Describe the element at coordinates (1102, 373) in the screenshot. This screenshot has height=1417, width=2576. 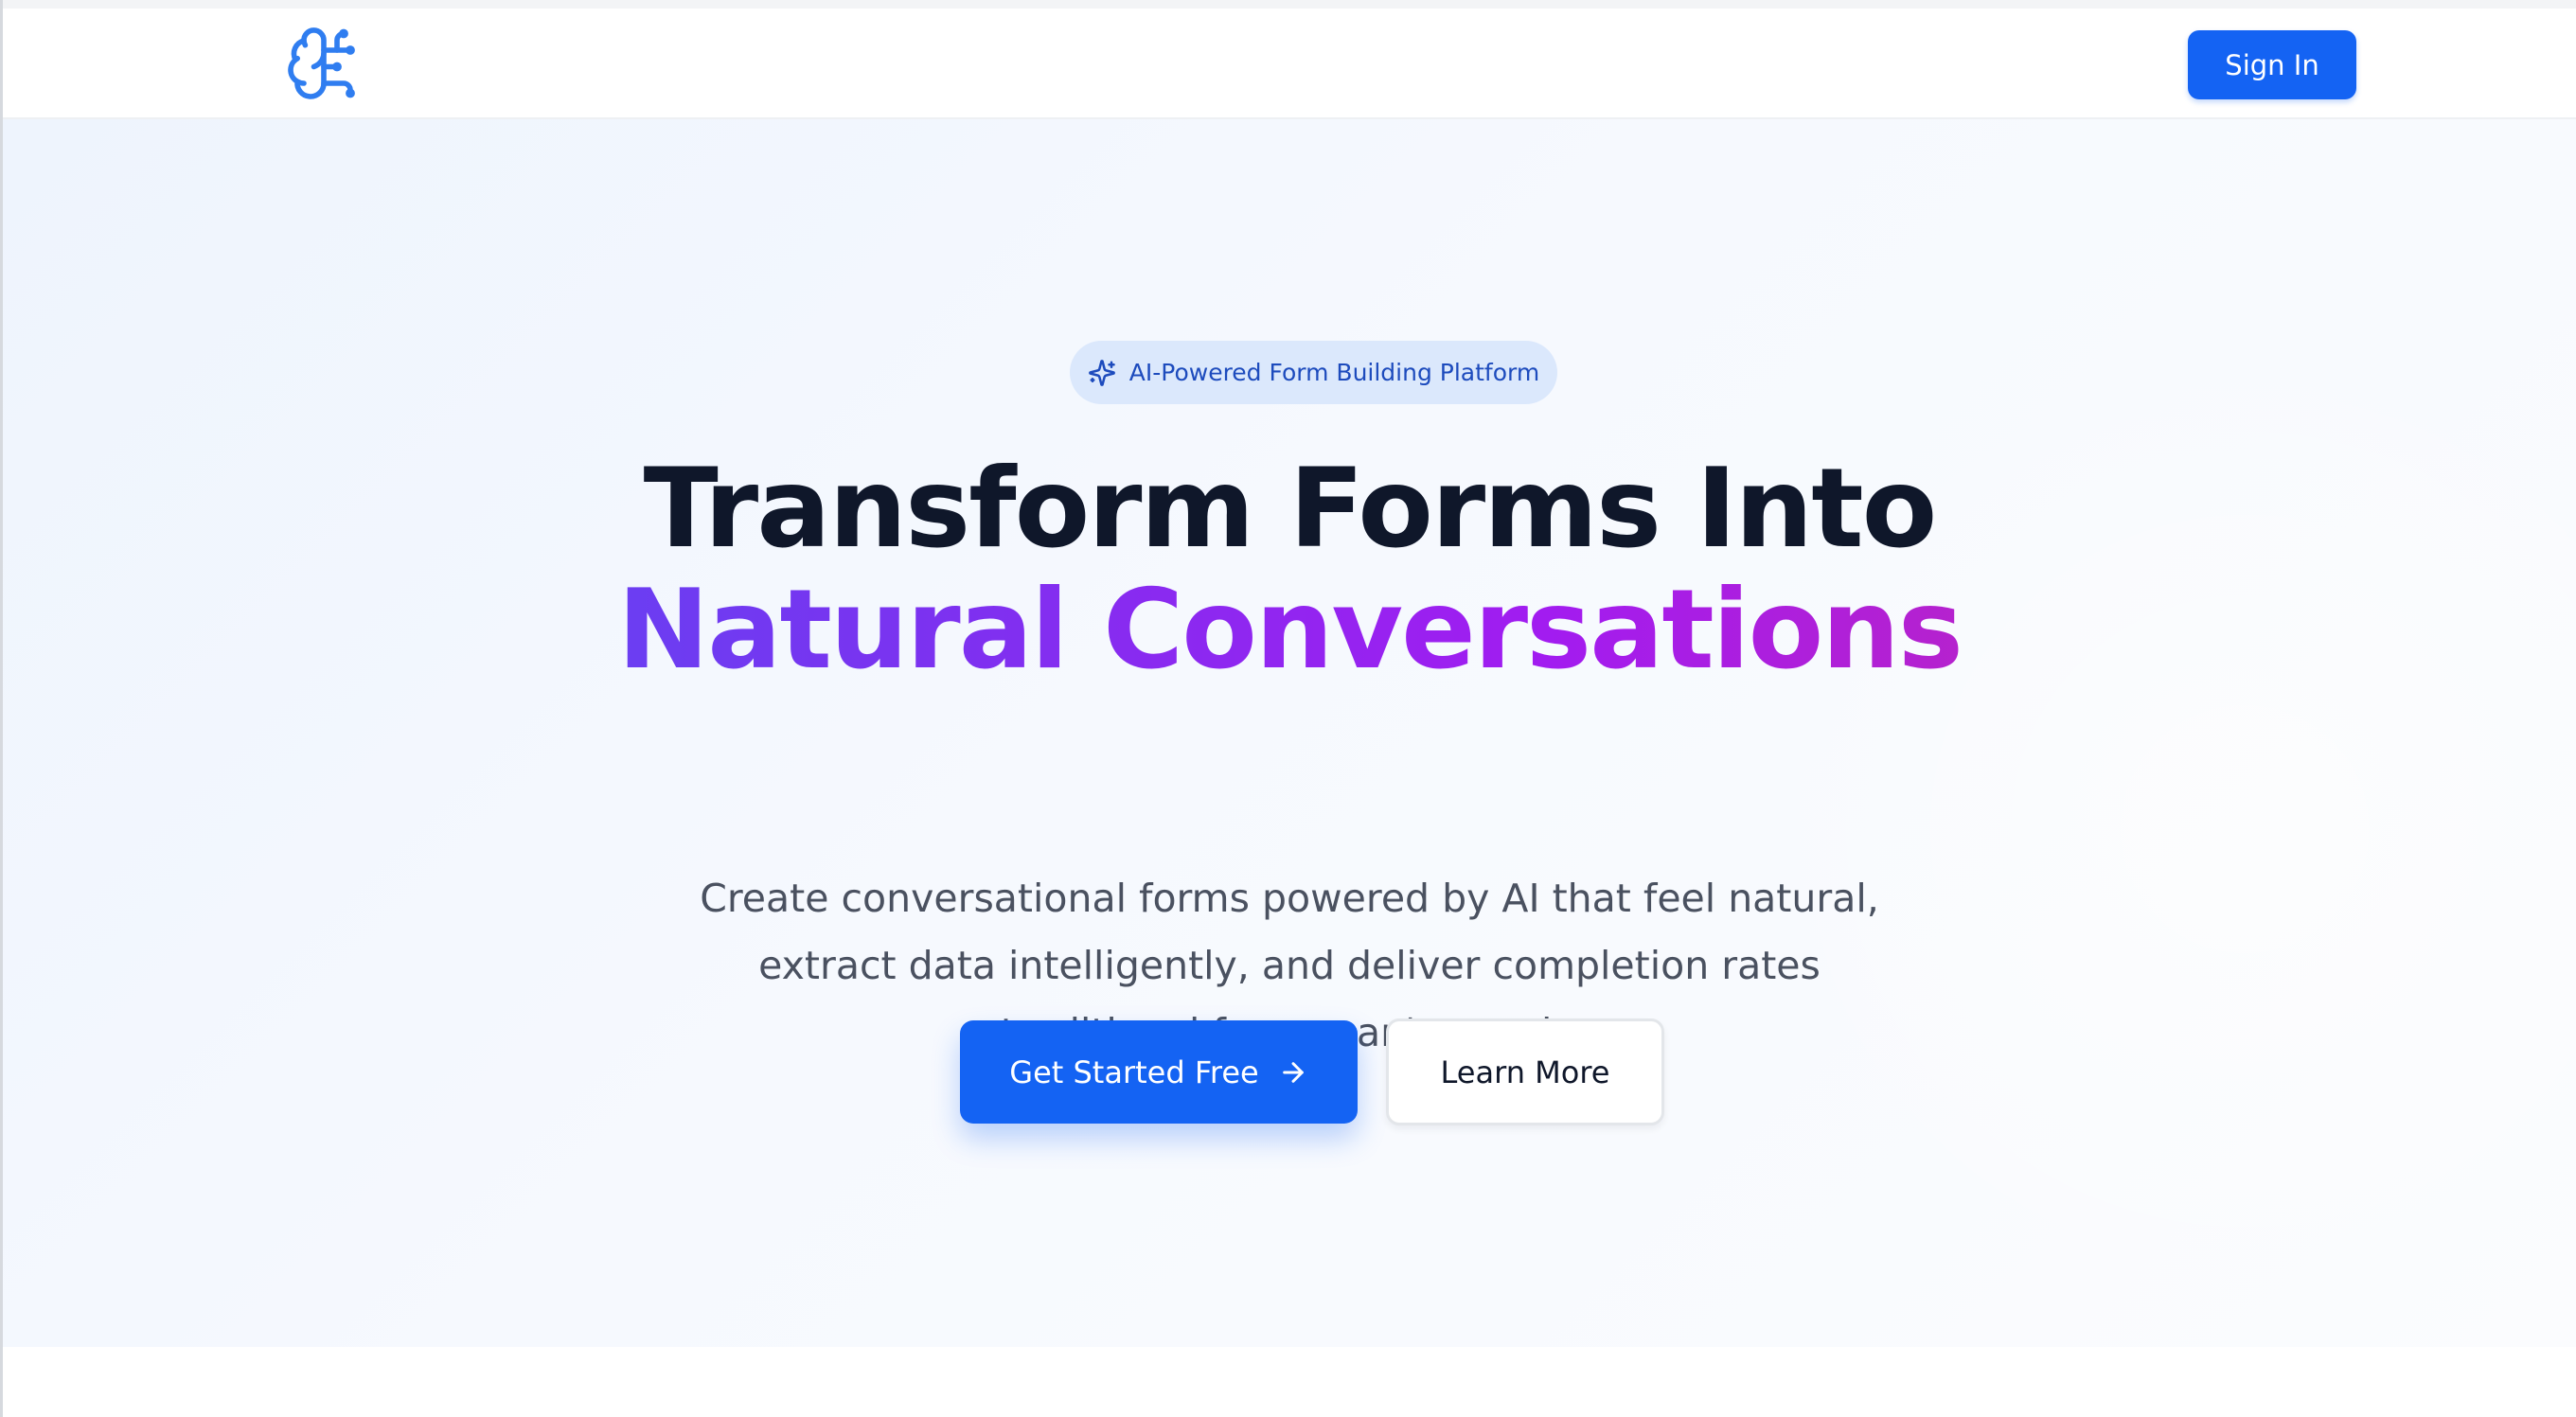
I see `sparkles-icon` at that location.